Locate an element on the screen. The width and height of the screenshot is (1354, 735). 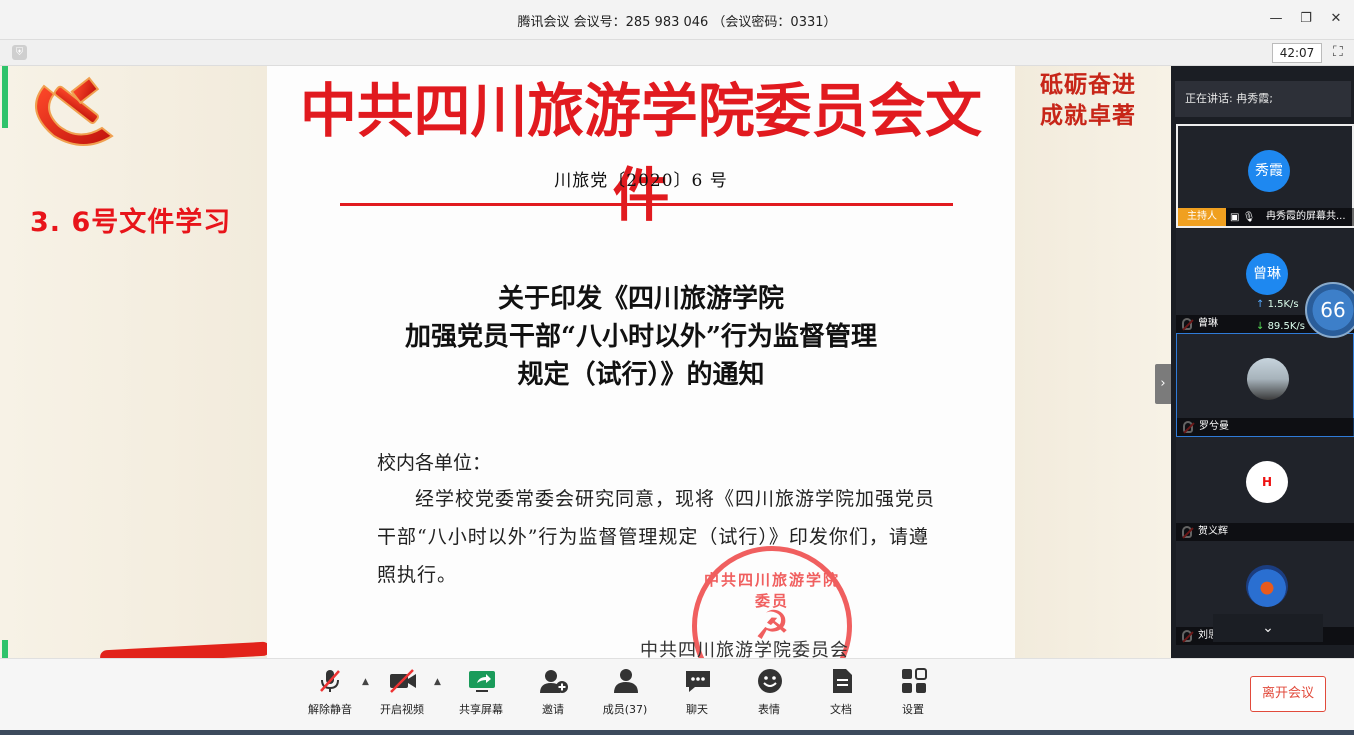
collapse-panel-chevron-icon: › is located at coordinates (1163, 384).